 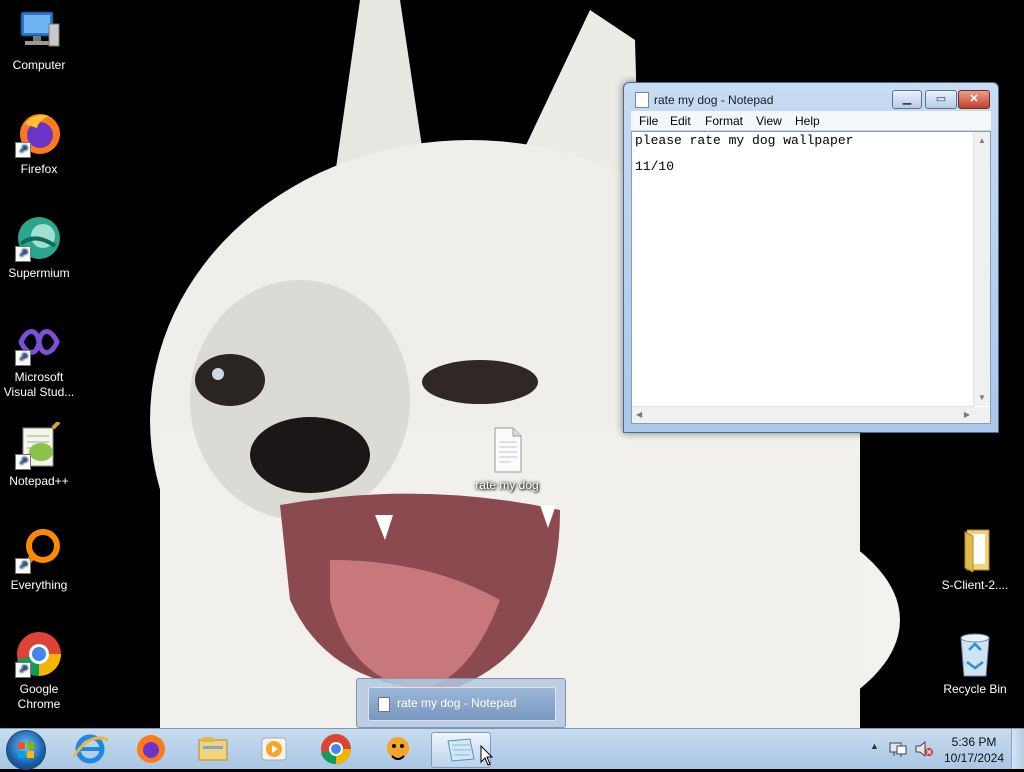 I want to click on taskbar-internet-explorer, so click(x=90, y=749).